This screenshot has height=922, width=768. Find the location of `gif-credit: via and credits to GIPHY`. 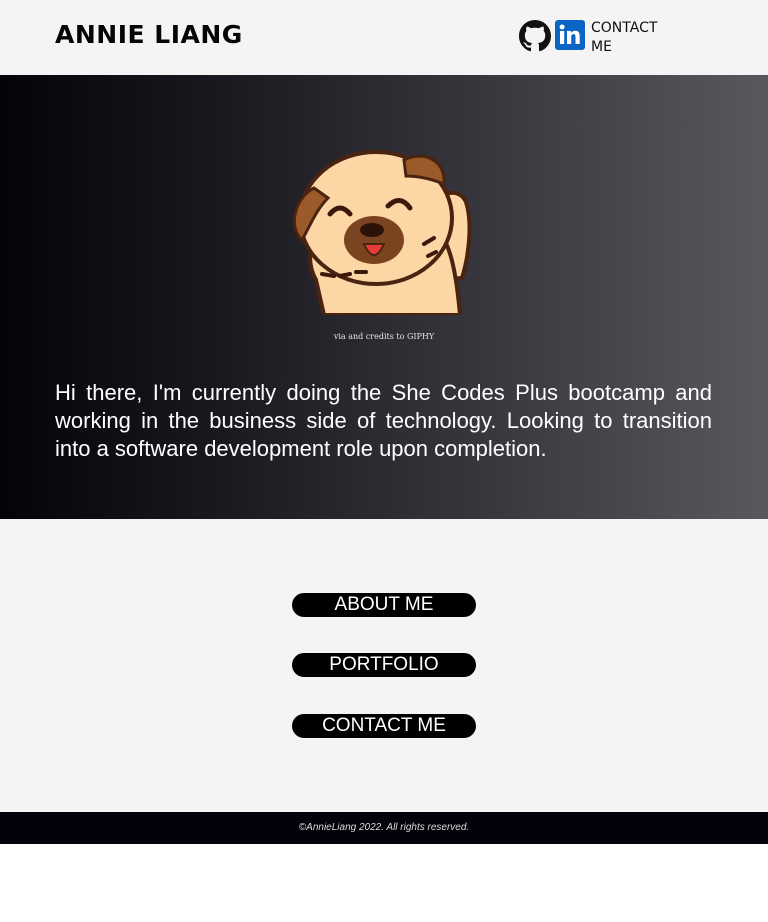

gif-credit: via and credits to GIPHY is located at coordinates (384, 336).